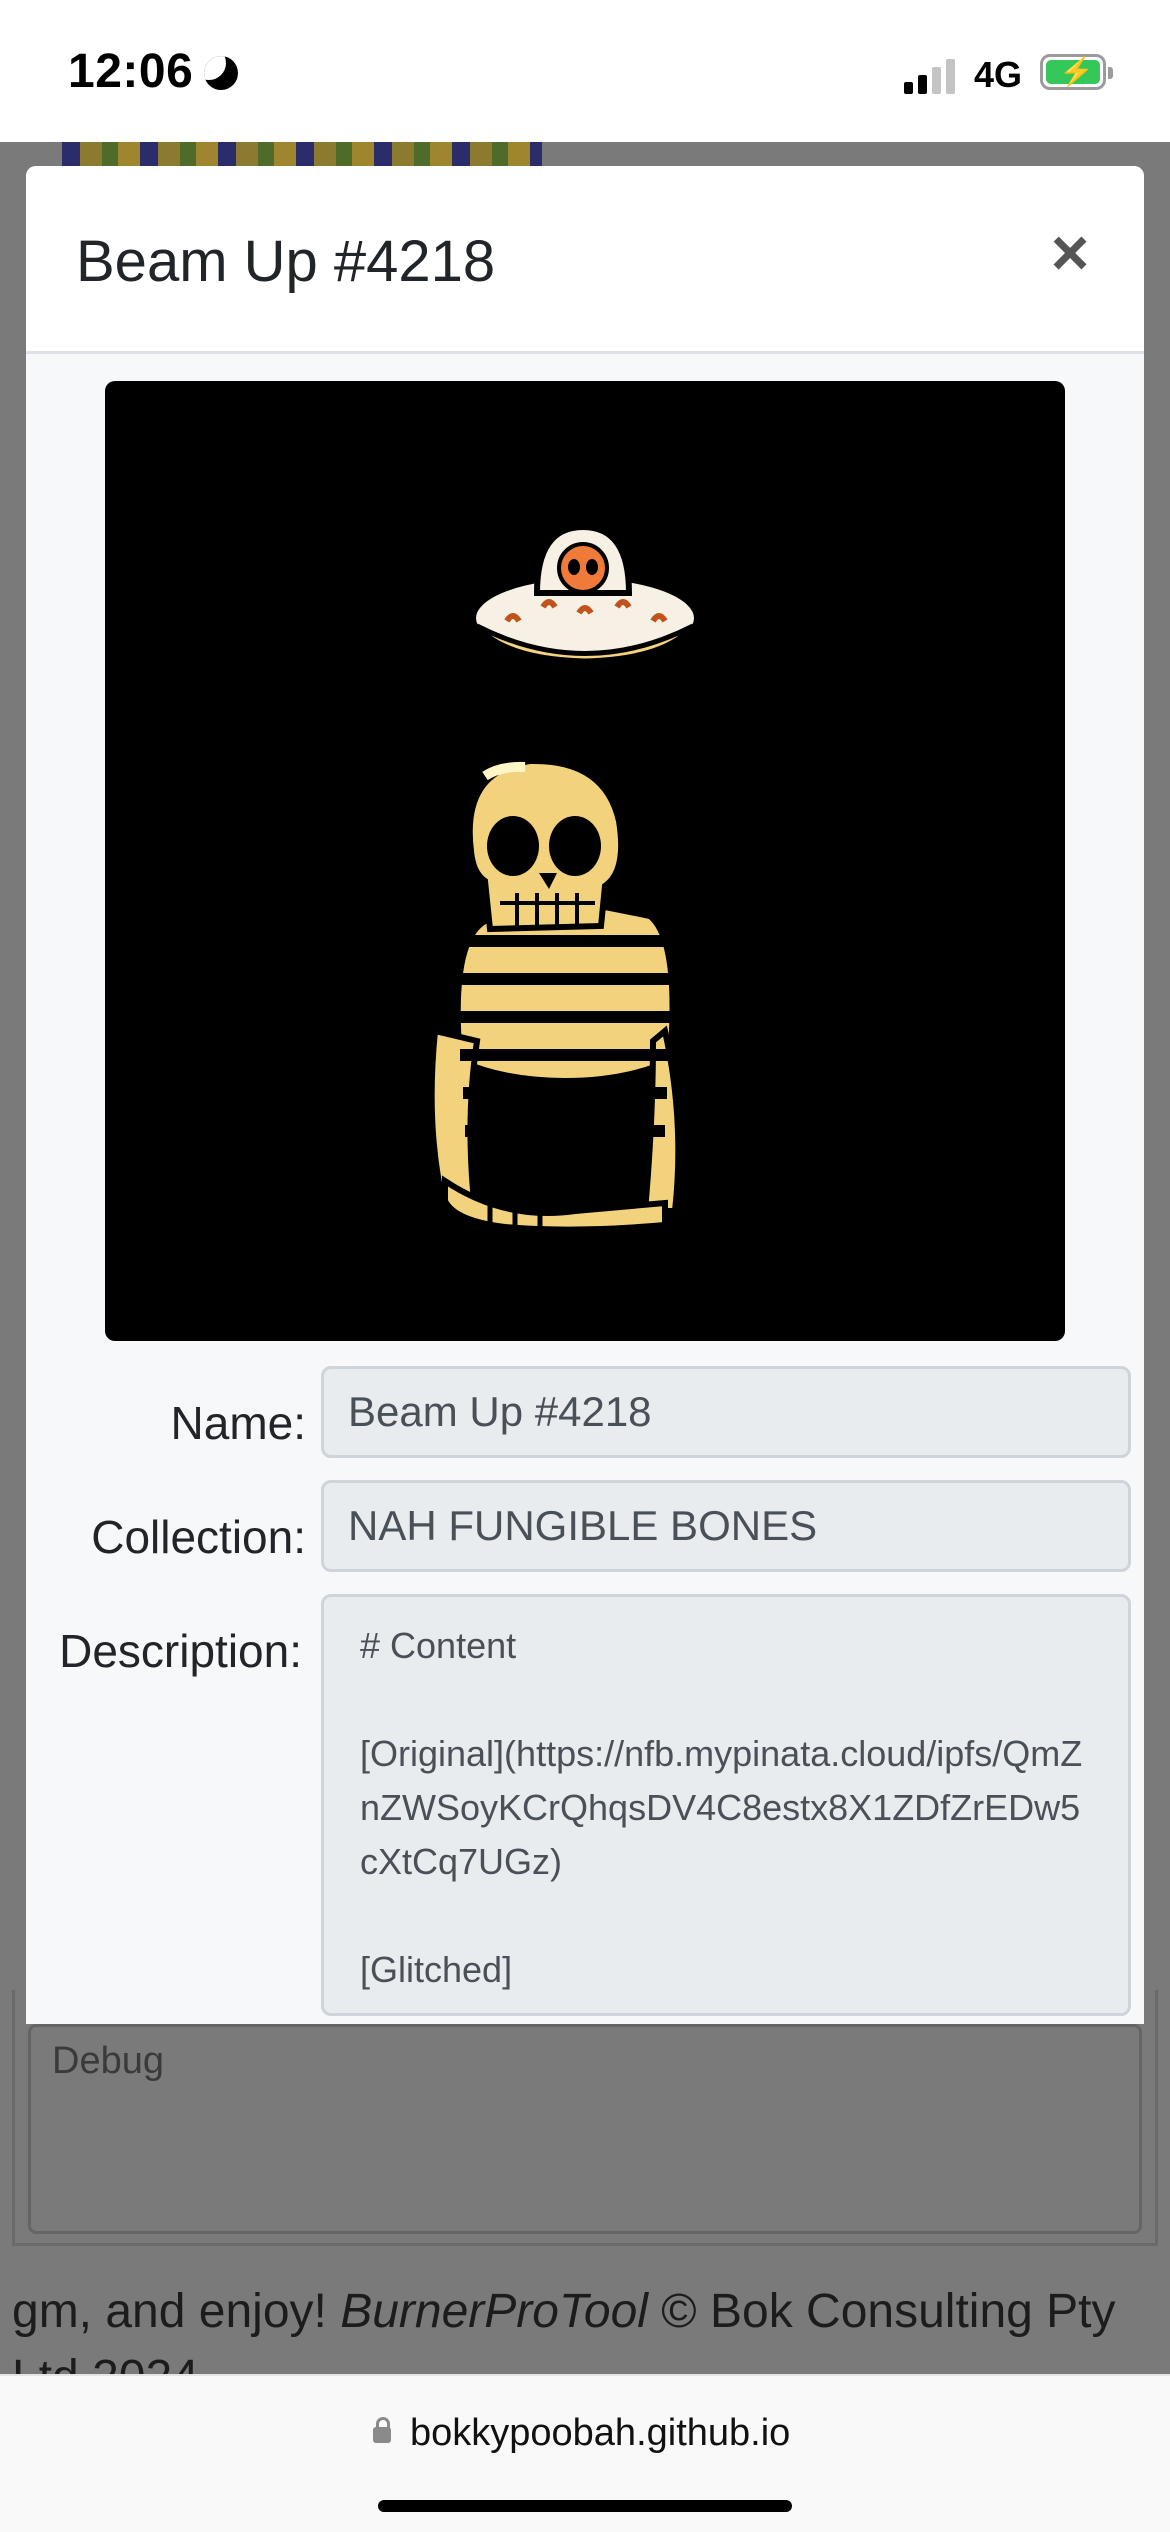 Image resolution: width=1170 pixels, height=2532 pixels. I want to click on network-type: 4G, so click(998, 74).